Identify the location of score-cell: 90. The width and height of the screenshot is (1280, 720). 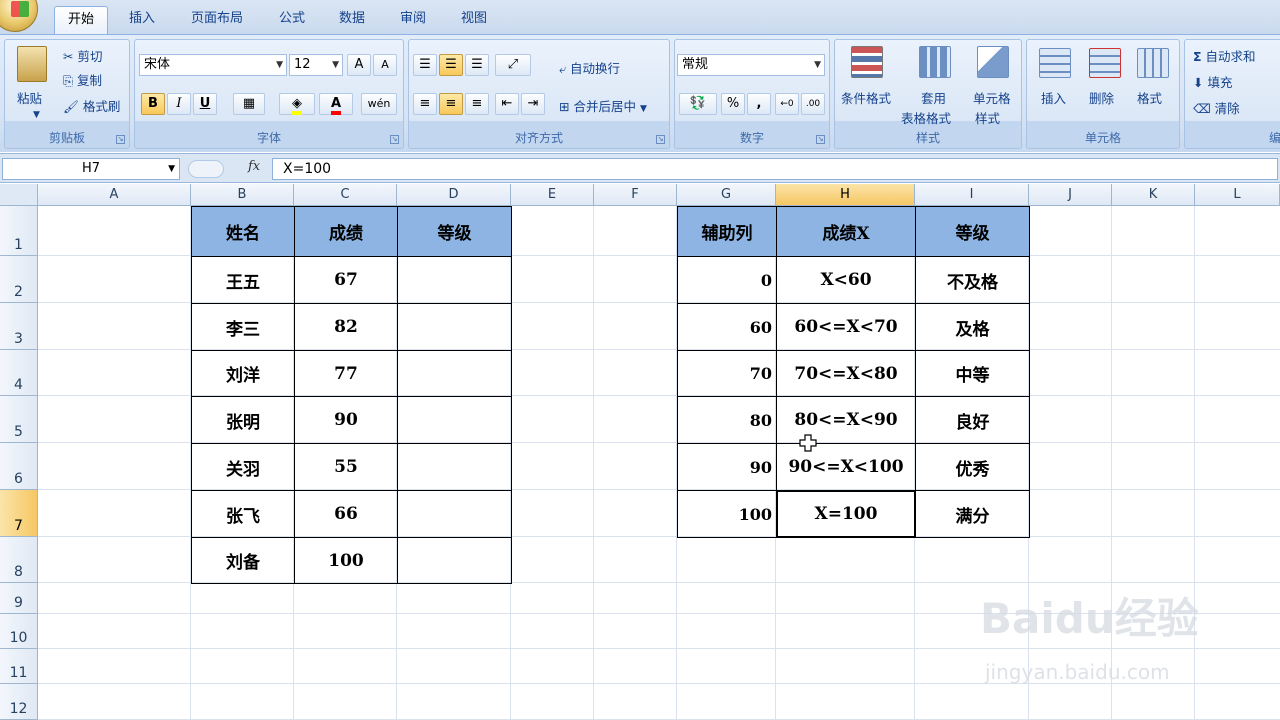
(346, 420).